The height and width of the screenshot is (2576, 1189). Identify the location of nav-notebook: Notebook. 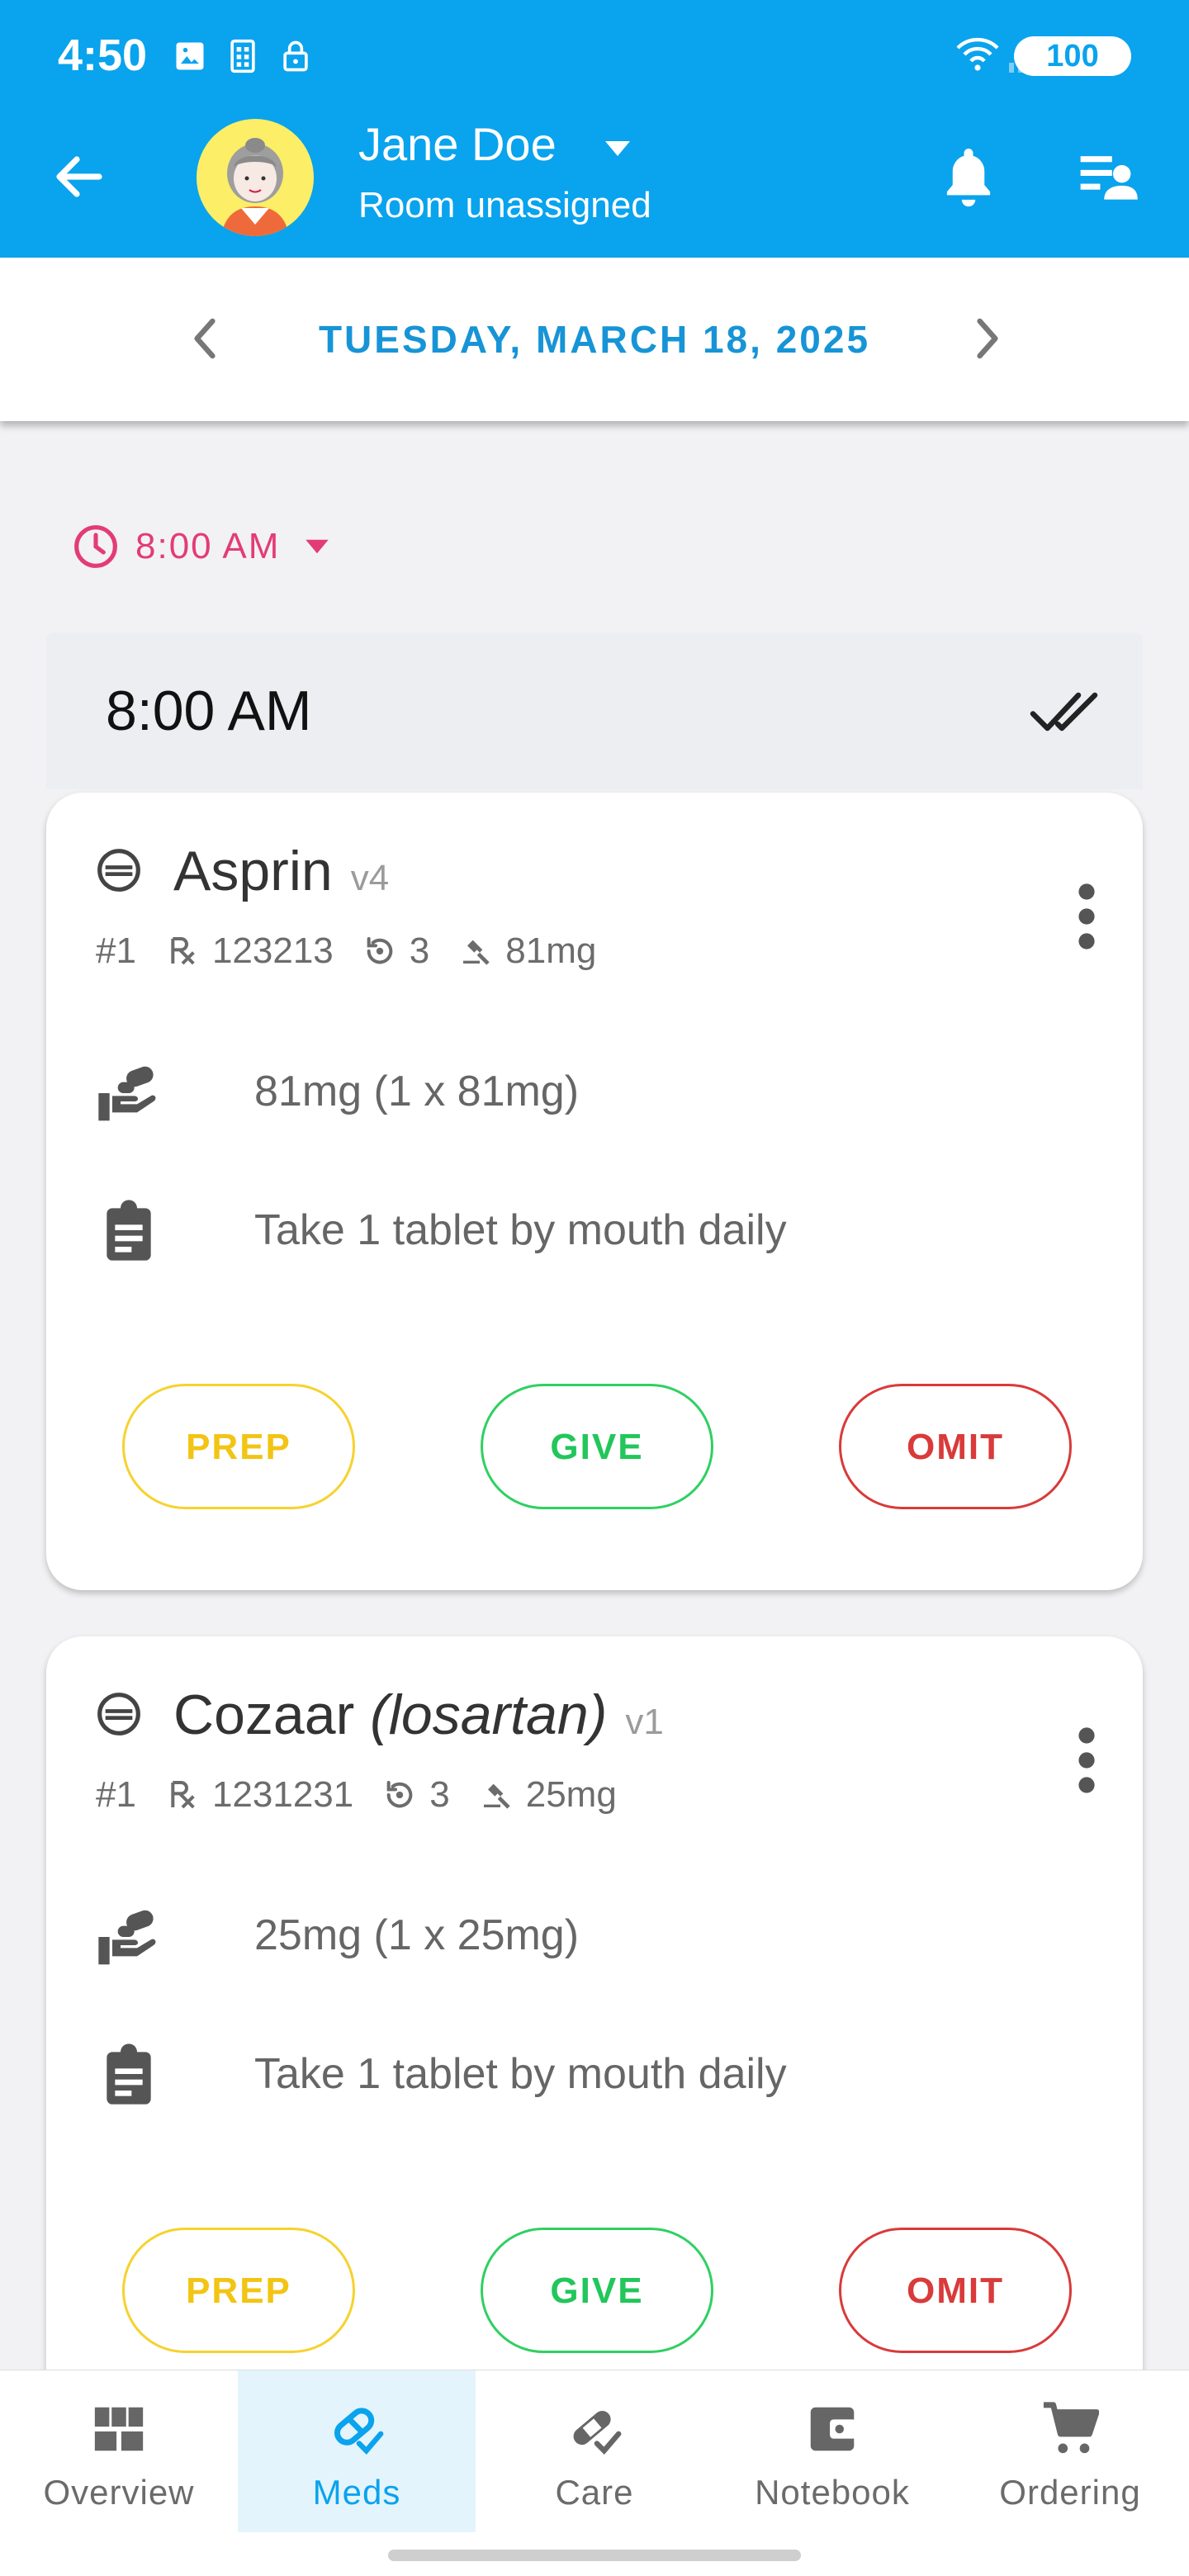
(832, 2451).